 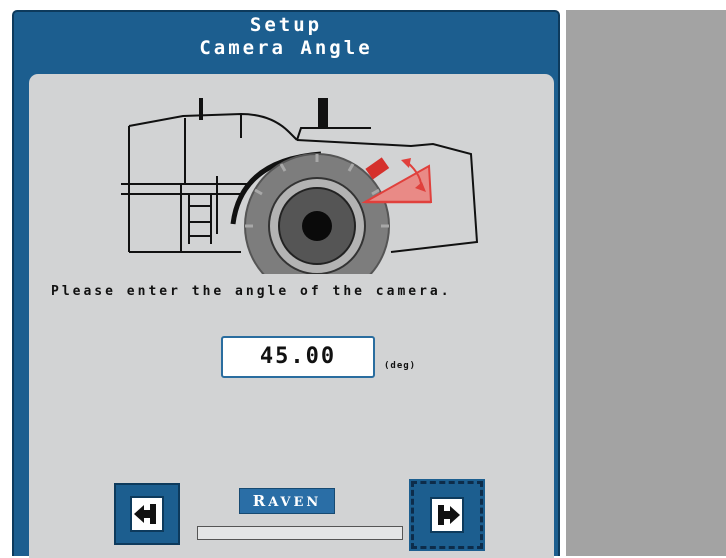 I want to click on title-line-setup: Setup, so click(x=286, y=25).